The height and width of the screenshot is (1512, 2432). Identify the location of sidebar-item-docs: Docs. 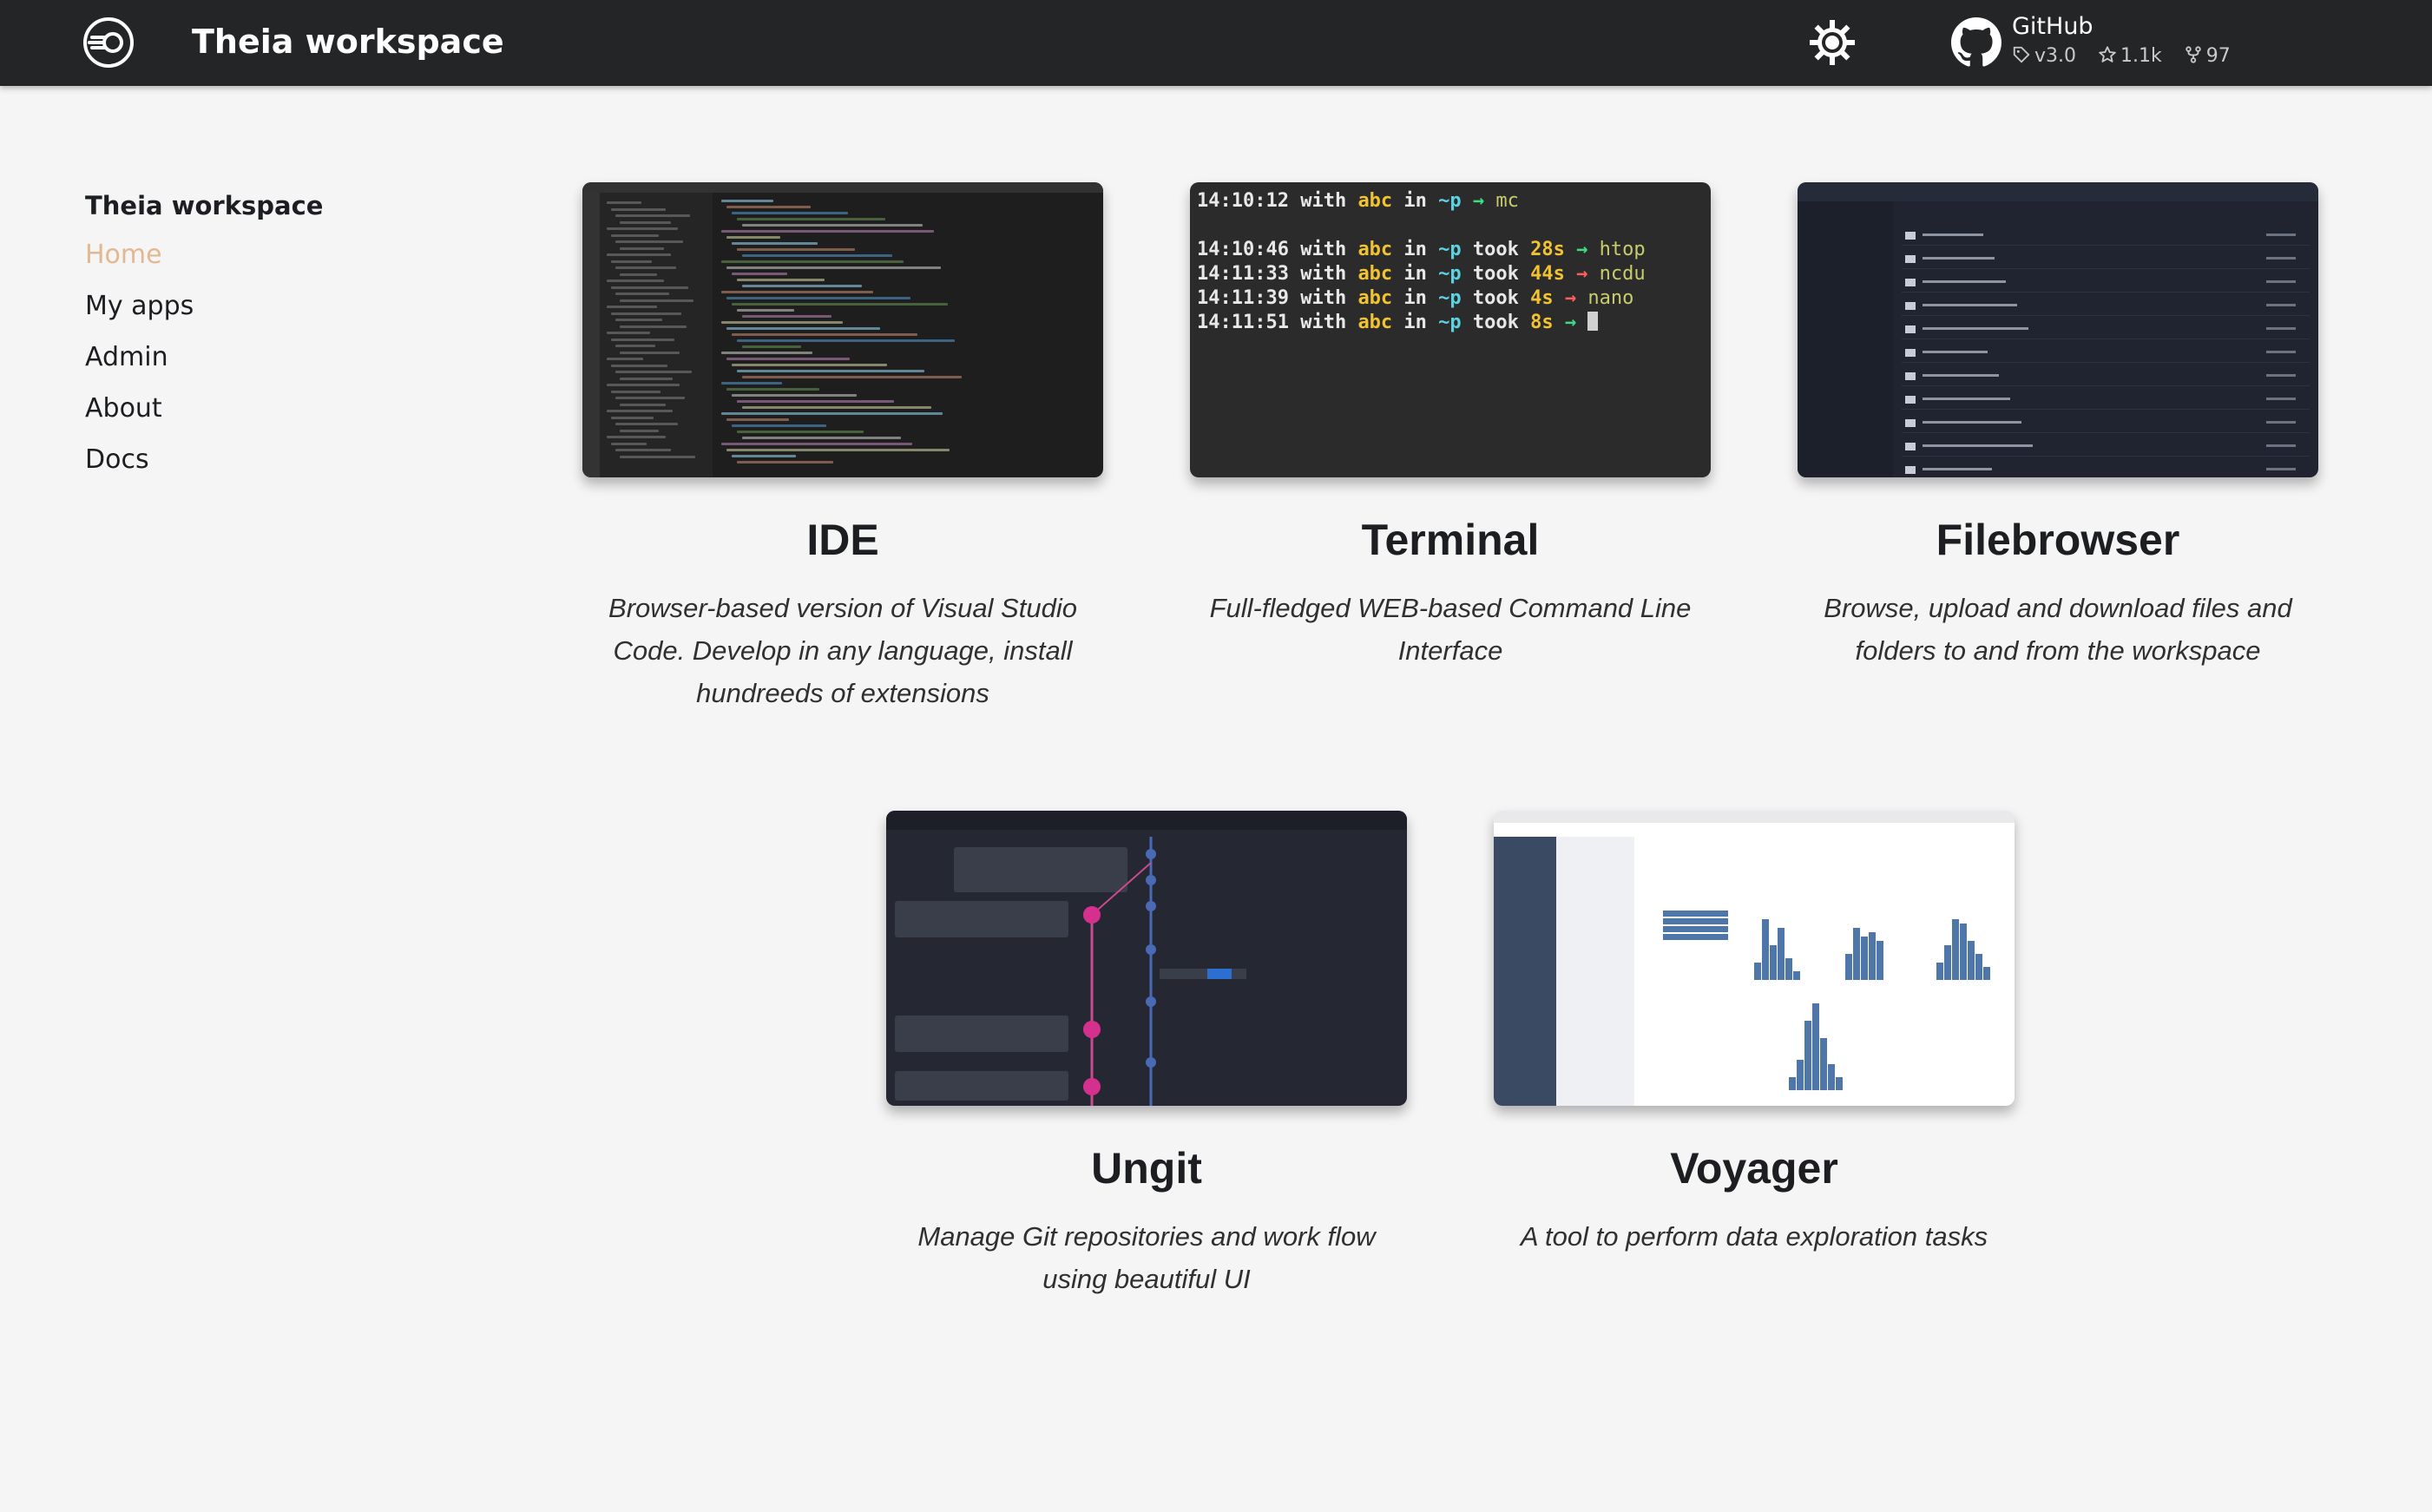
(258, 459).